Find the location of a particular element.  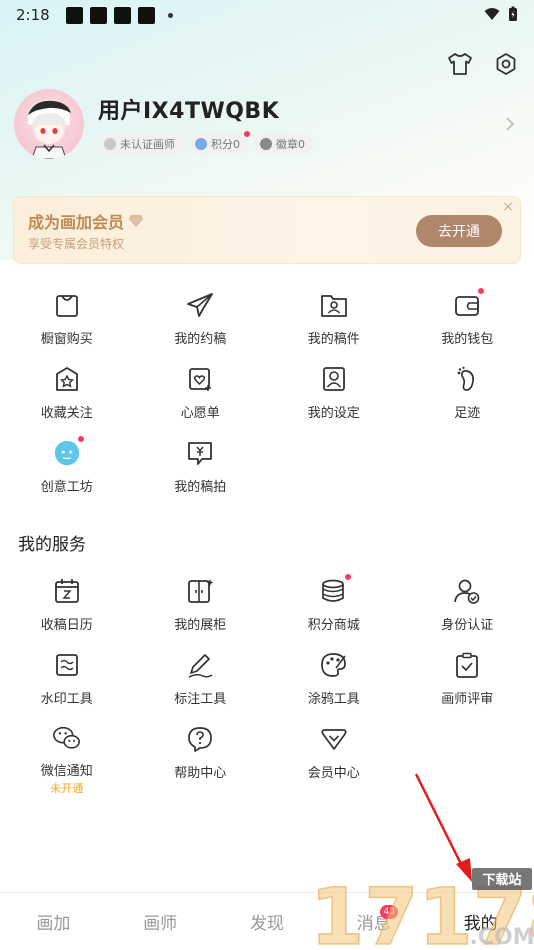

tab-messages: 消息 43 is located at coordinates (373, 921).